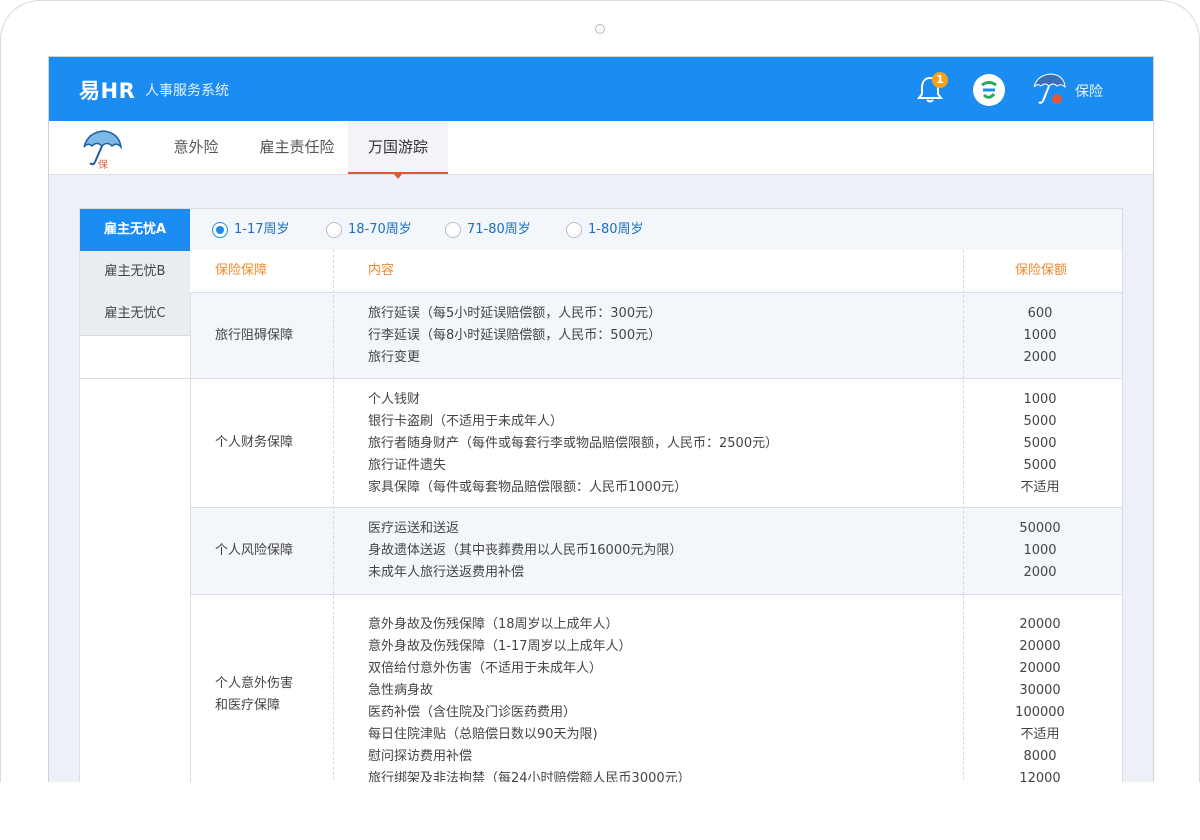 Image resolution: width=1200 pixels, height=840 pixels. I want to click on row-values: 600 1000 2000, so click(1040, 336).